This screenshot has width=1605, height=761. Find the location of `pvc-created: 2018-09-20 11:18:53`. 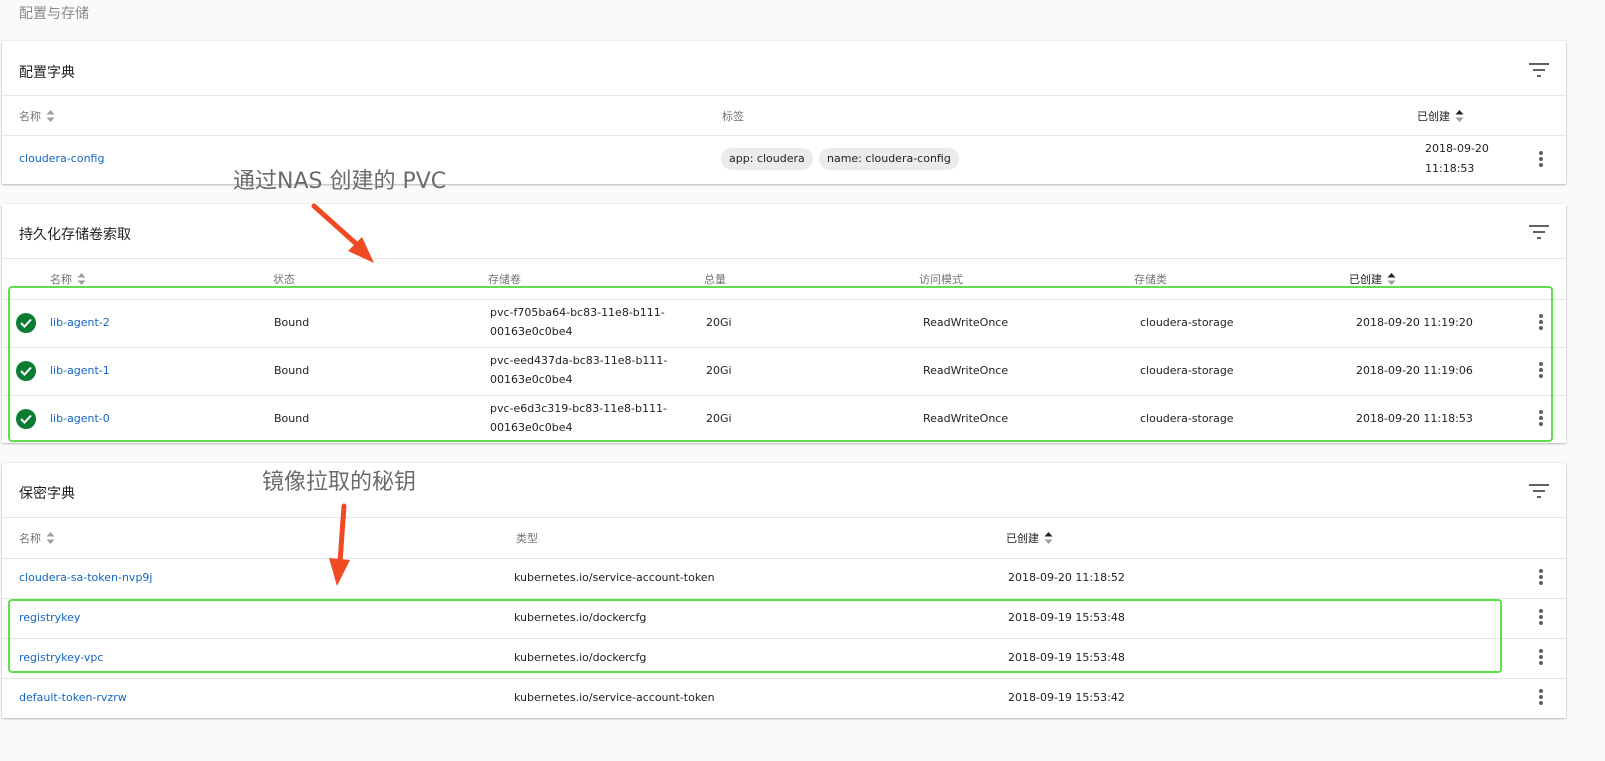

pvc-created: 2018-09-20 11:18:53 is located at coordinates (1414, 418).